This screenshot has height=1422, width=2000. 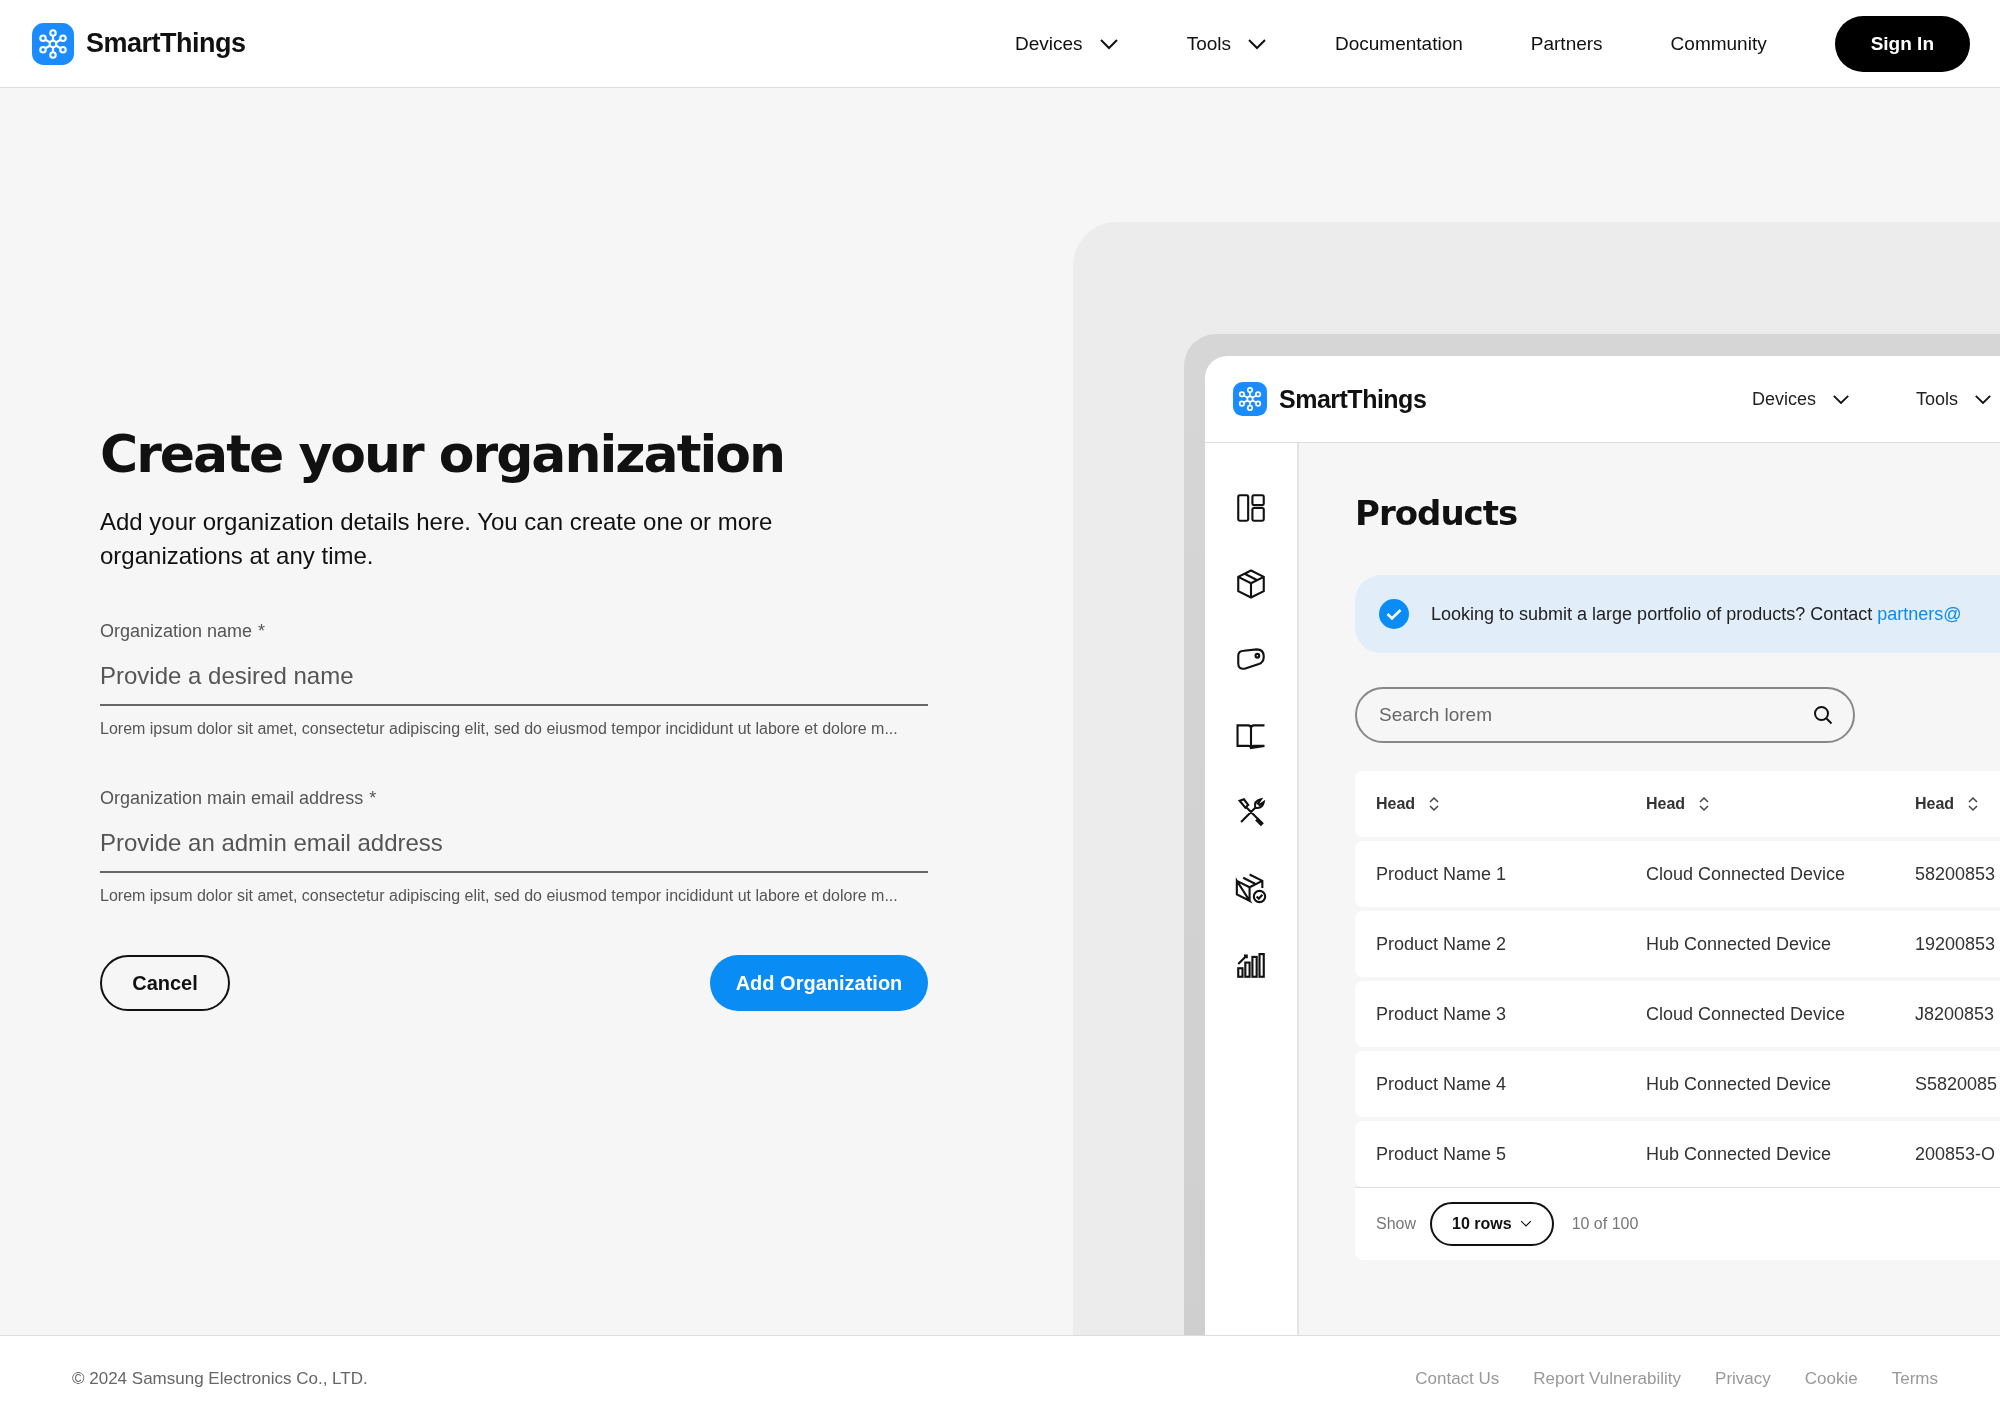 I want to click on table-row: Product Name 1 Cloud Connected Device 58200853, so click(x=1677, y=874).